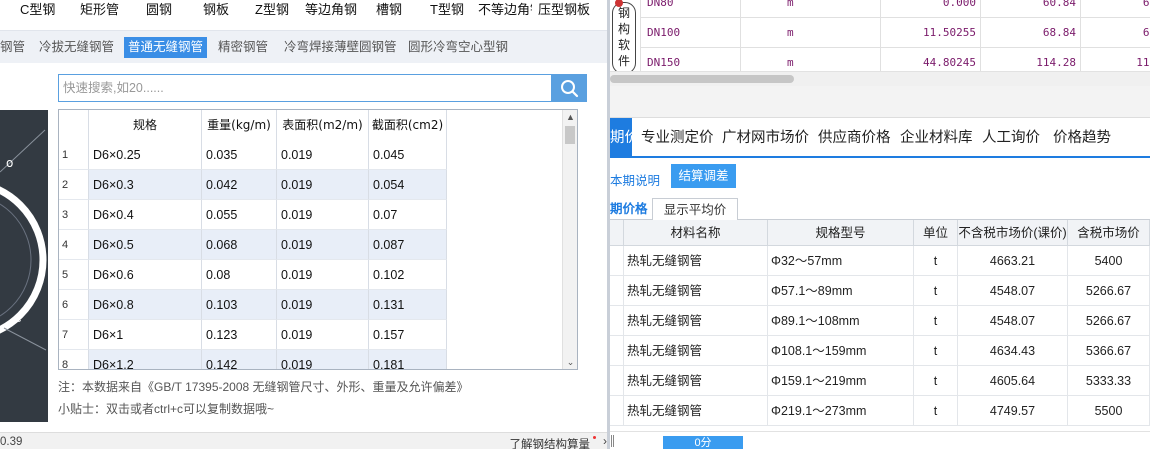 This screenshot has height=449, width=1150. Describe the element at coordinates (159, 11) in the screenshot. I see `category-round-bar: 圆钢` at that location.